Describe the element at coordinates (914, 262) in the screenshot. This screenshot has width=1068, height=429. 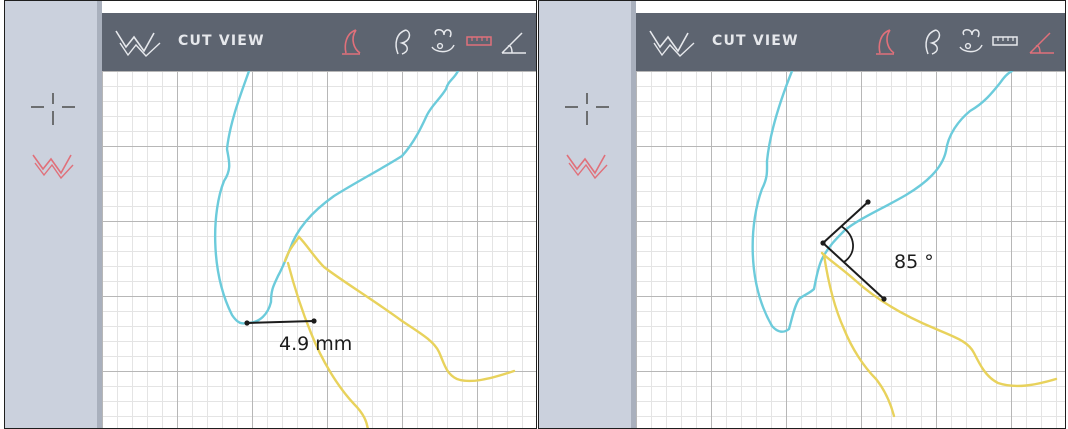
I see `angle-label: 85 °` at that location.